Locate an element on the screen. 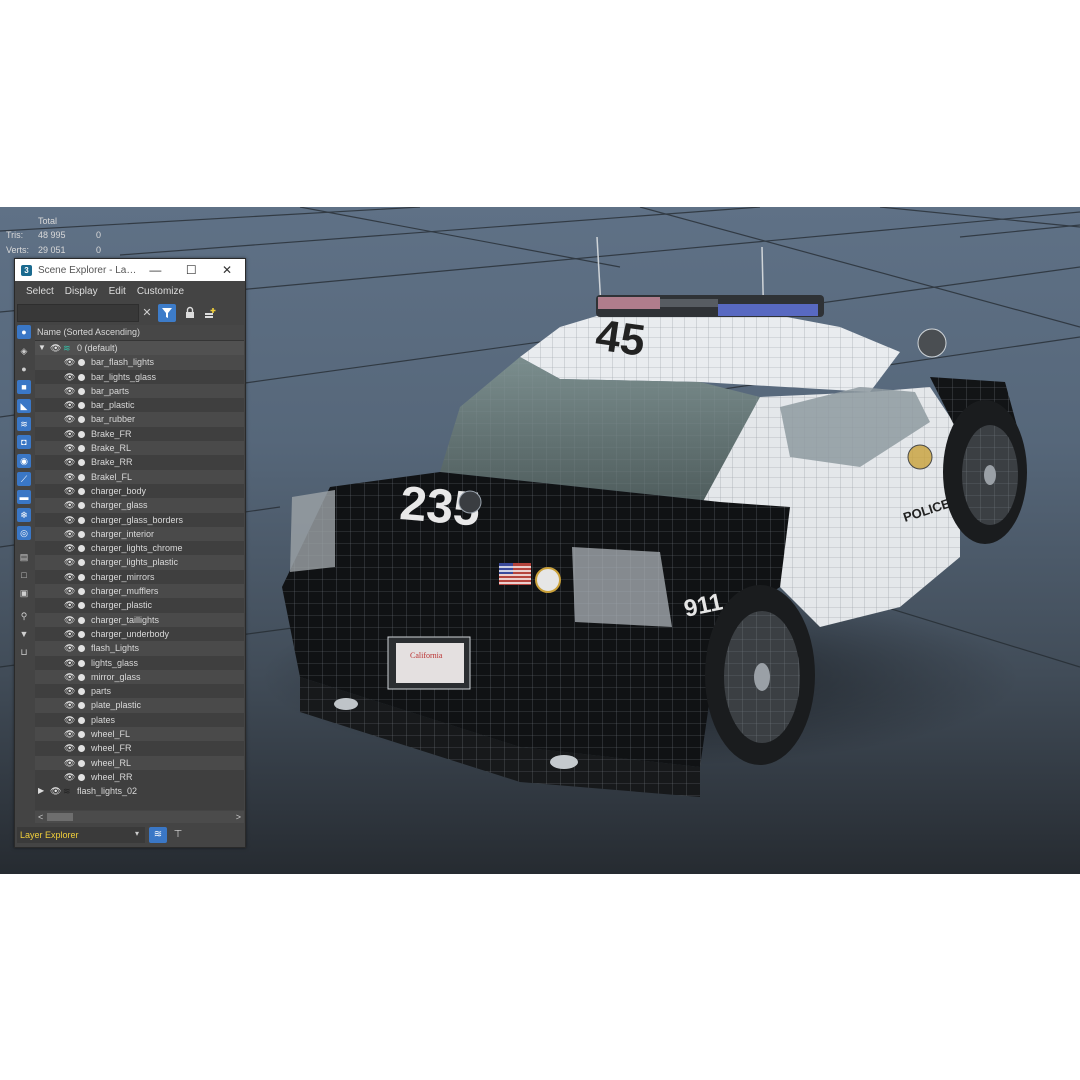 The height and width of the screenshot is (1080, 1080). object-row: 👁 charger_underbody is located at coordinates (139, 634).